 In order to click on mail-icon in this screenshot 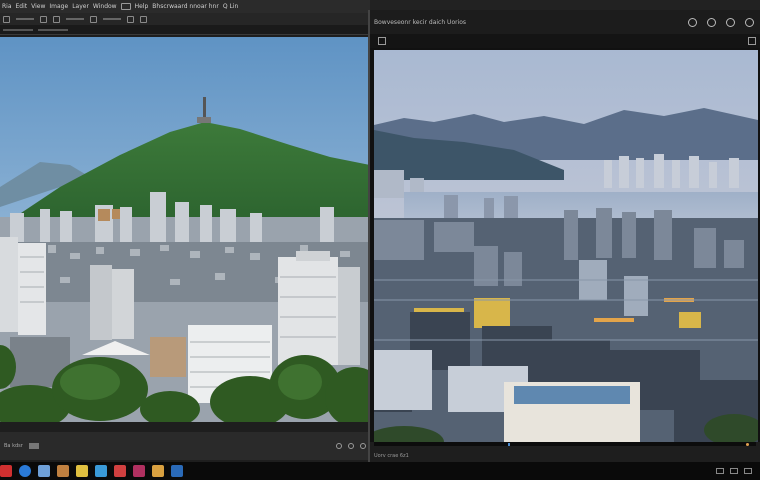, I will do `click(44, 471)`.